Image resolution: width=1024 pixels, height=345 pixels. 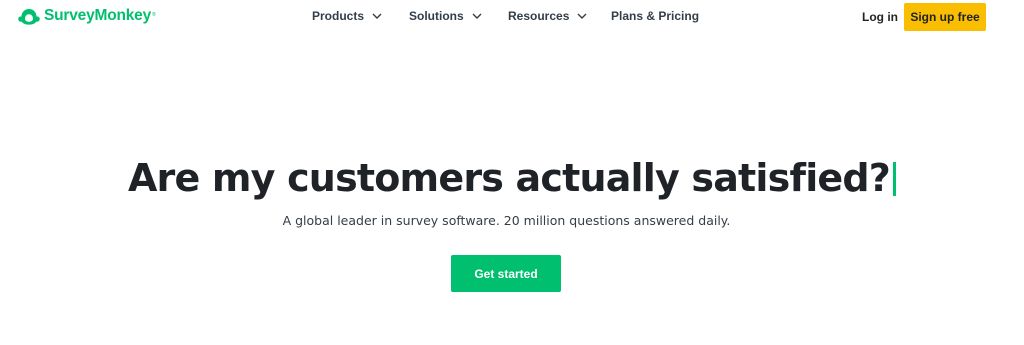 I want to click on hero-title: Are my customers actually satisfied?, so click(x=512, y=178).